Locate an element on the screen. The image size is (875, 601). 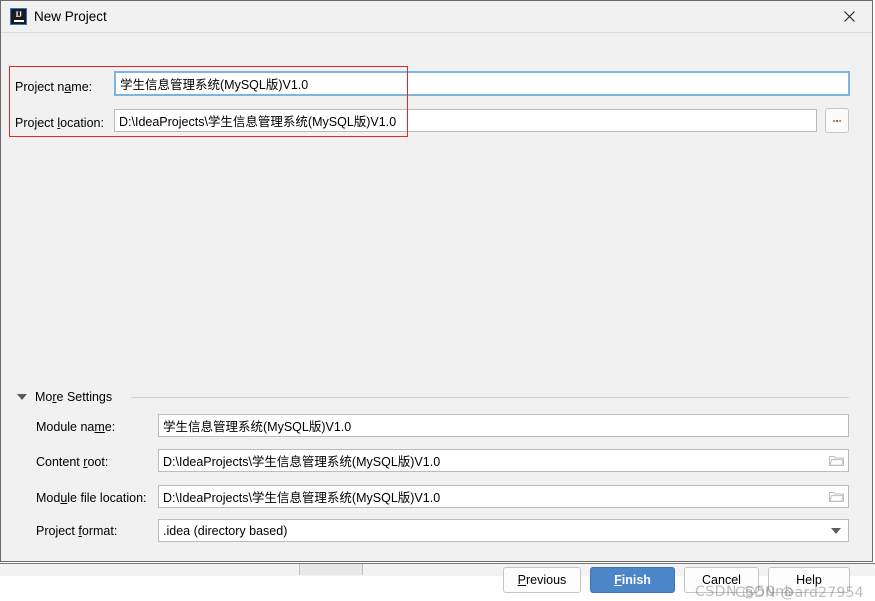
help-button: Help is located at coordinates (809, 580).